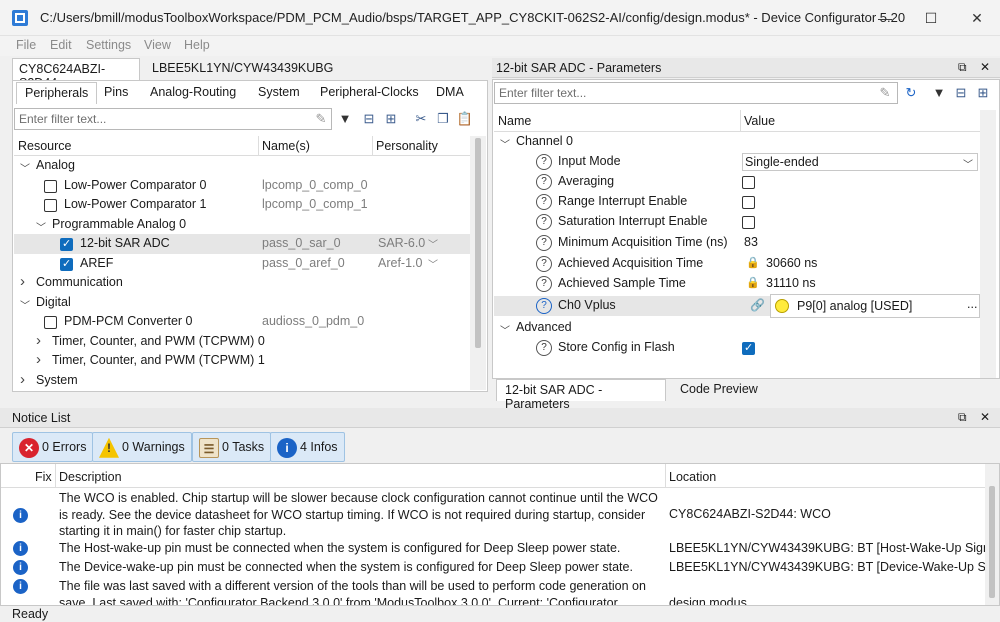 The width and height of the screenshot is (1000, 622). I want to click on resource-row: › Timer, Counter, and PWM (TCPWM) 1, so click(242, 361).